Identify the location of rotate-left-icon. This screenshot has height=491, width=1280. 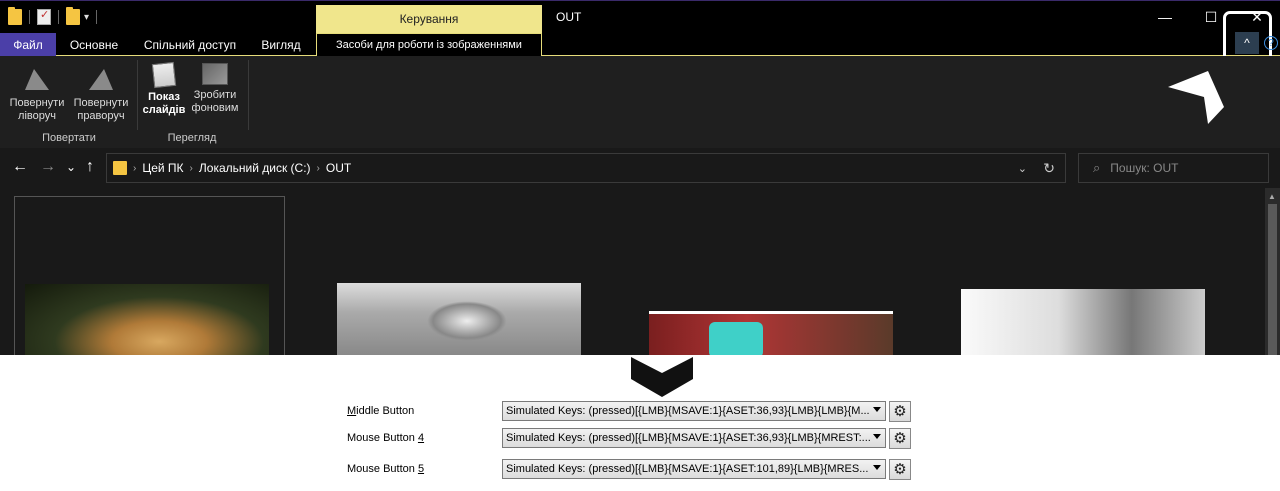
(37, 79).